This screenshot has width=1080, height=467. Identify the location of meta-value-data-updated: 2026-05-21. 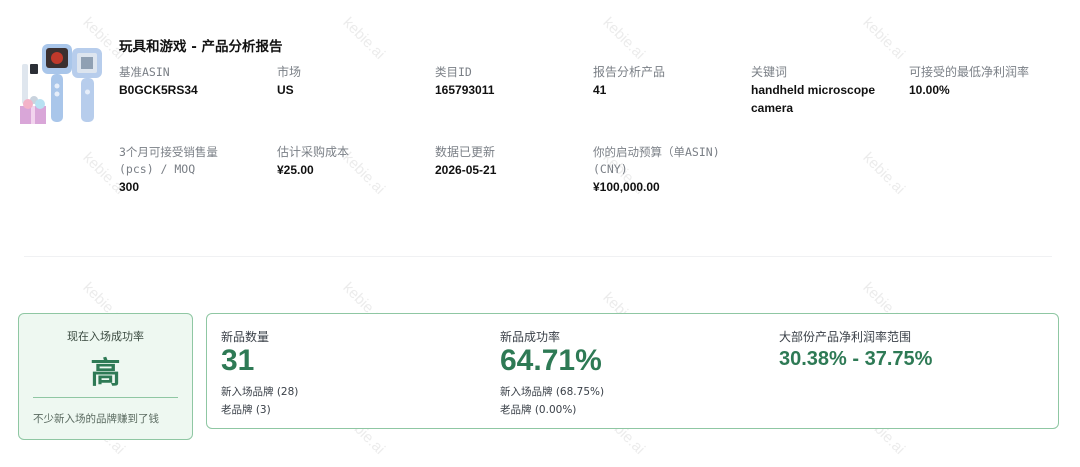
(466, 170).